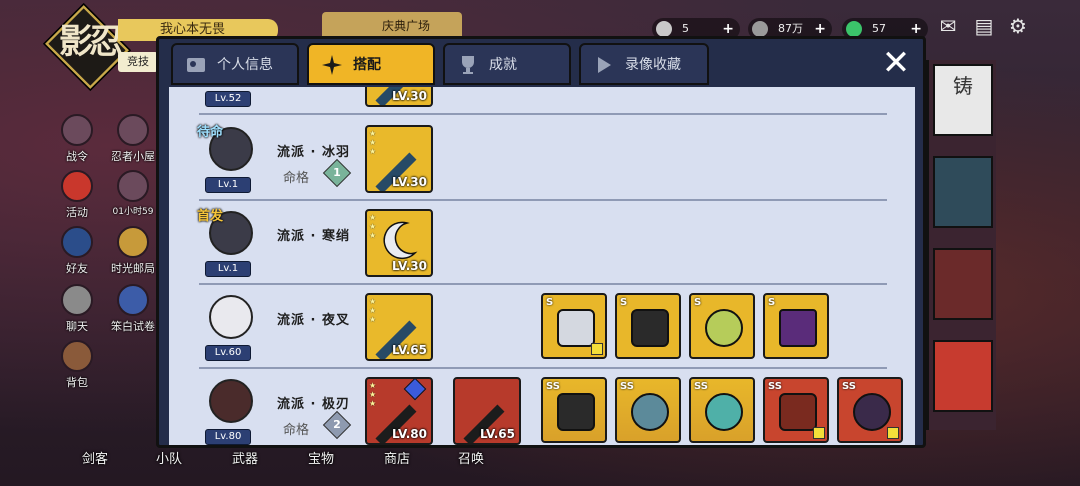 The width and height of the screenshot is (1080, 486). Describe the element at coordinates (77, 242) in the screenshot. I see `friends-icon` at that location.